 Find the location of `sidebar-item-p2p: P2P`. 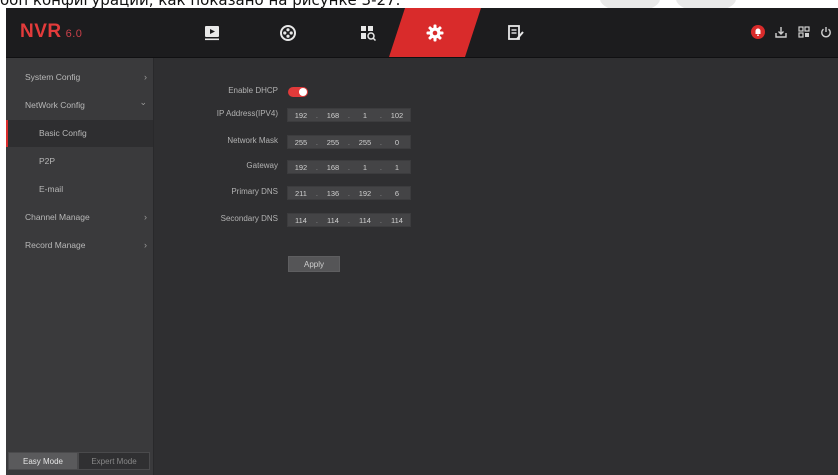

sidebar-item-p2p: P2P is located at coordinates (79, 161).